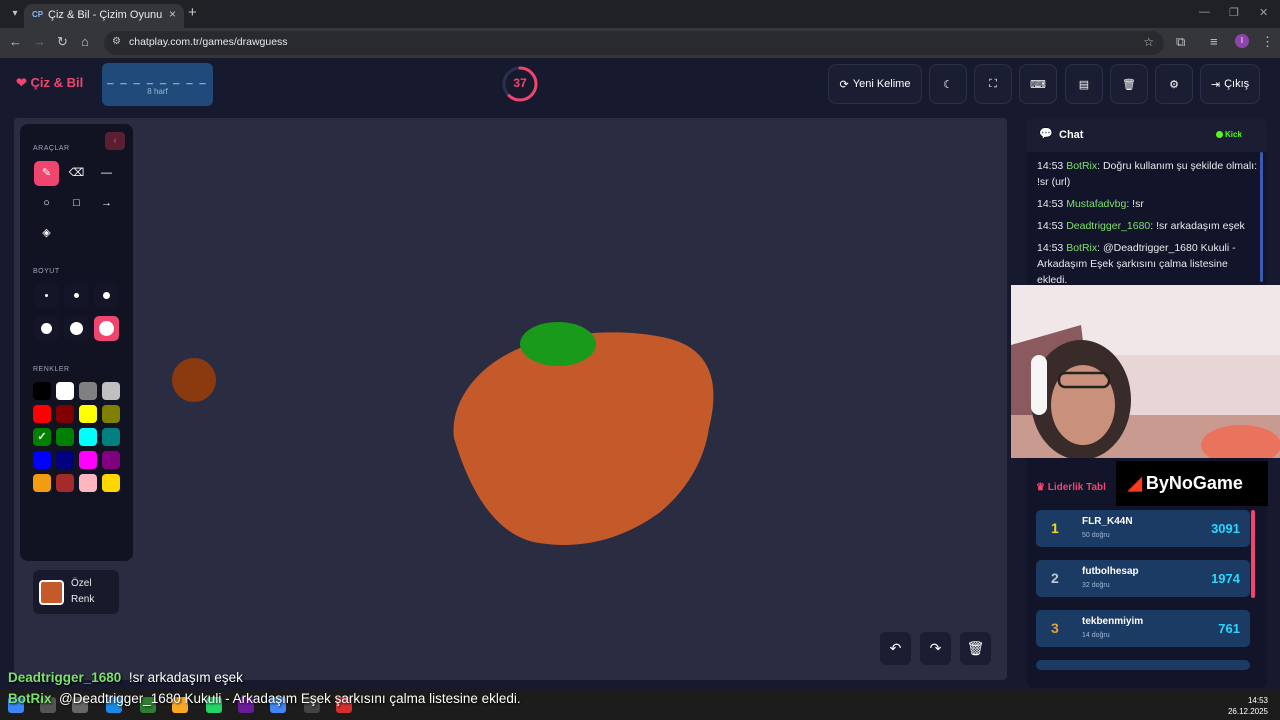  I want to click on redo-icon: ↷, so click(935, 648).